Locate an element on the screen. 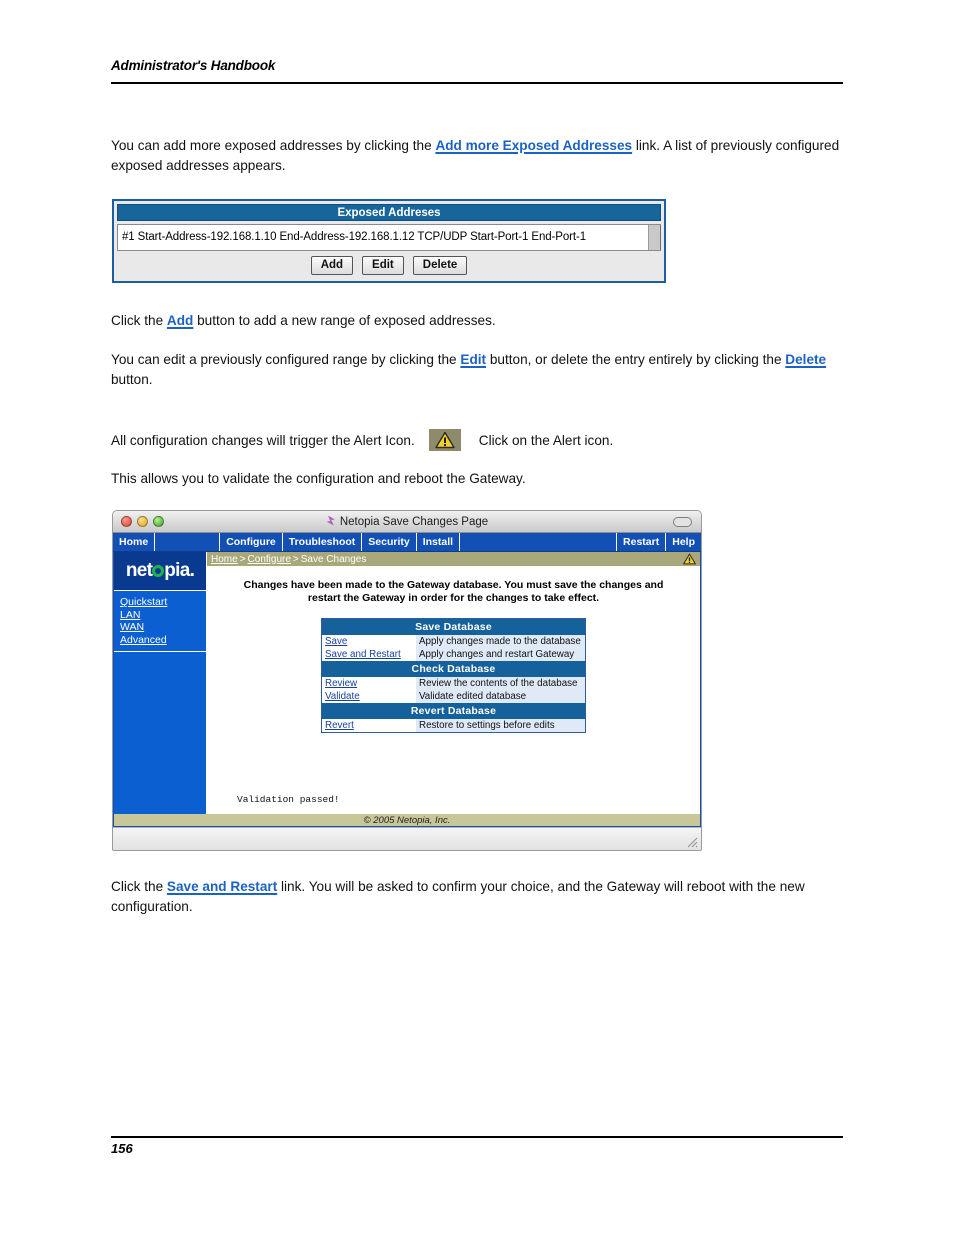 This screenshot has width=954, height=1235. logo-text-pre: net is located at coordinates (139, 570).